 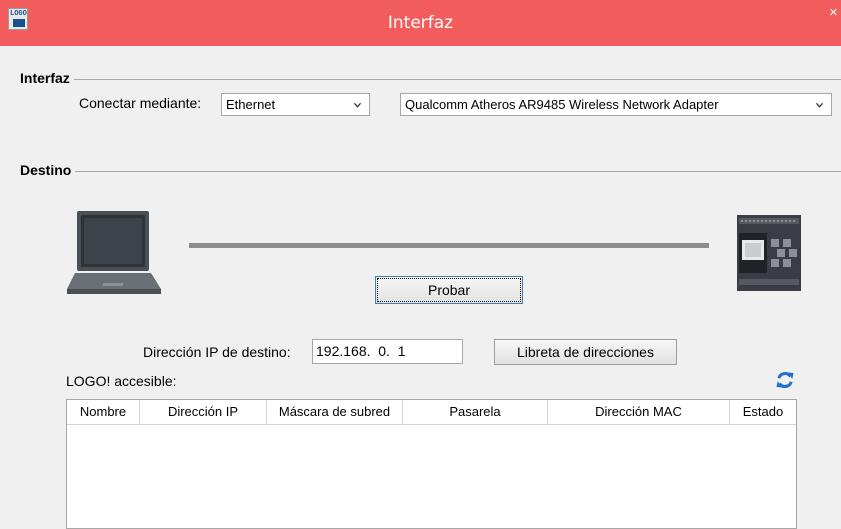 What do you see at coordinates (121, 381) in the screenshot?
I see `accessible-logo-label: LOGO! accesible:` at bounding box center [121, 381].